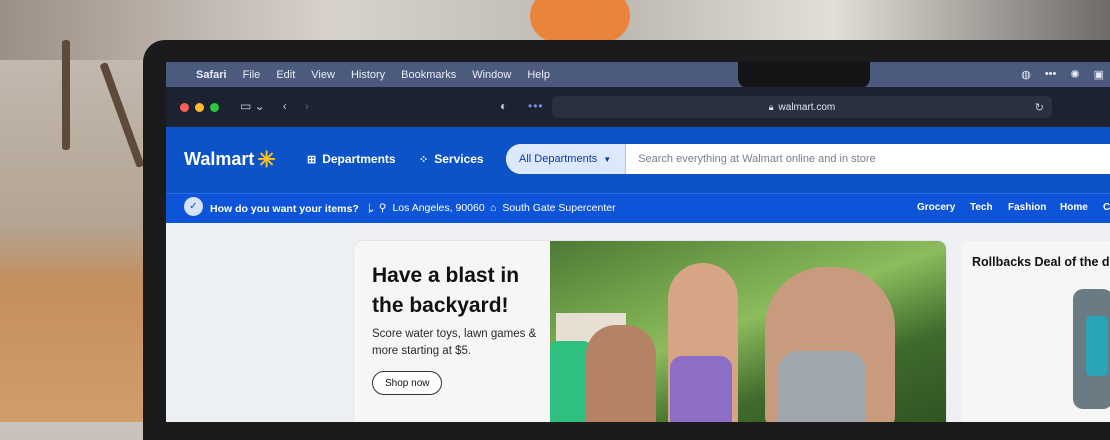  Describe the element at coordinates (307, 106) in the screenshot. I see `forward-icon: ›` at that location.